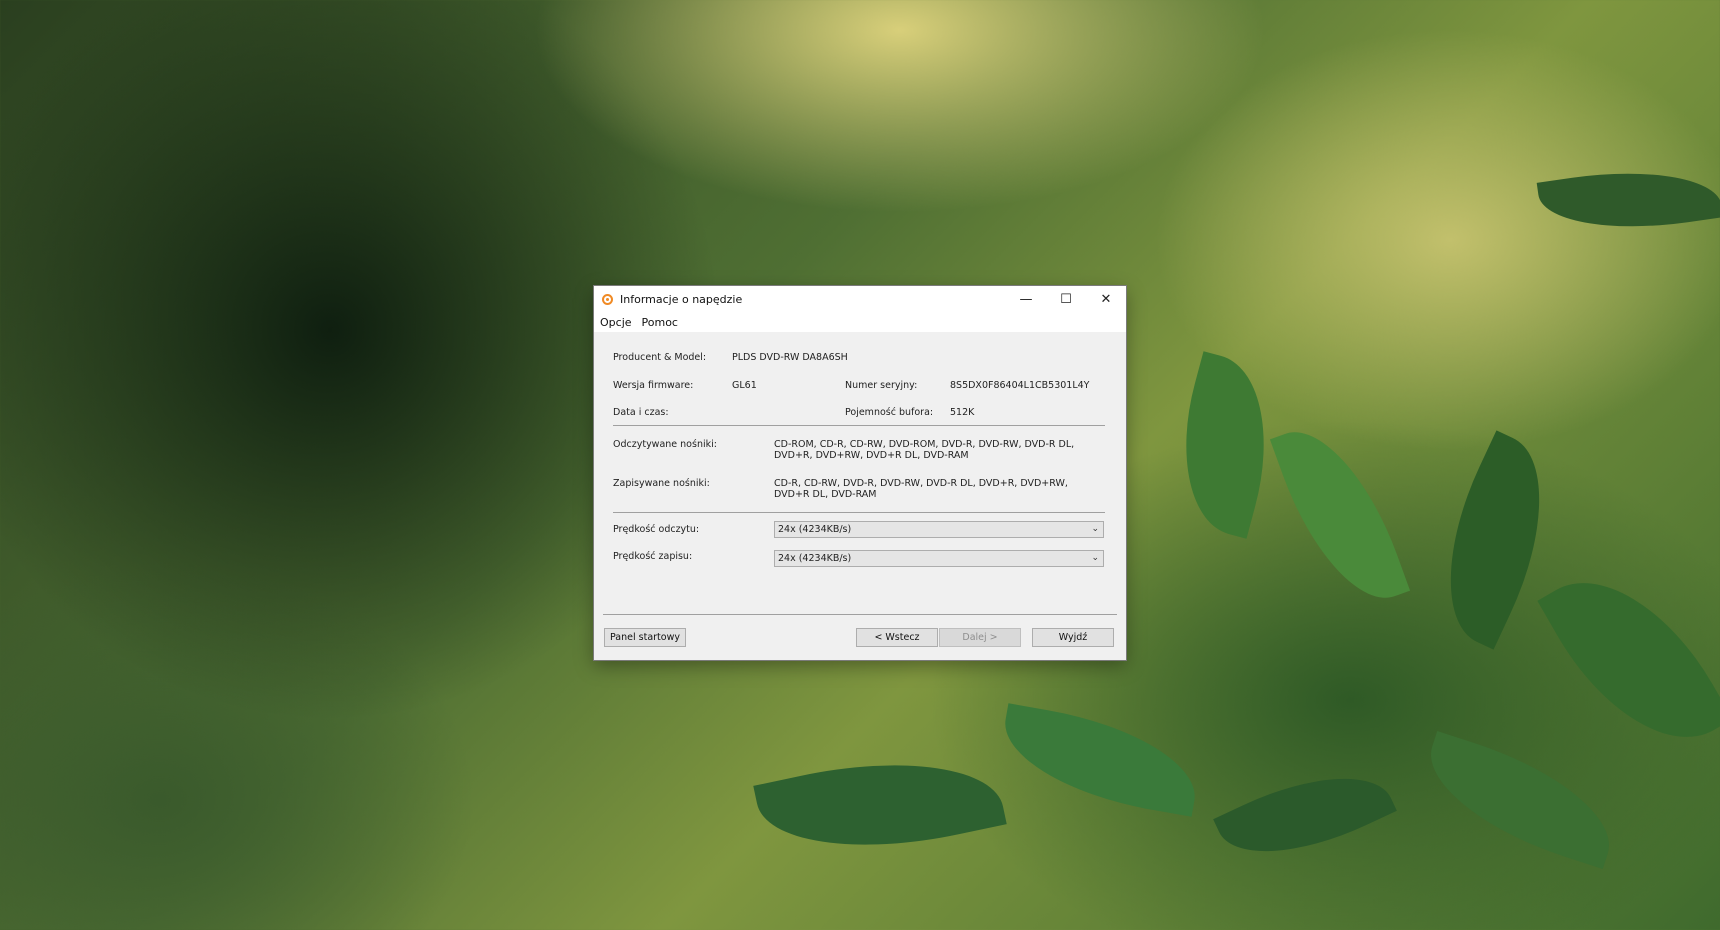  I want to click on title-bar: Informacje o napędzie — ☐ ✕, so click(860, 299).